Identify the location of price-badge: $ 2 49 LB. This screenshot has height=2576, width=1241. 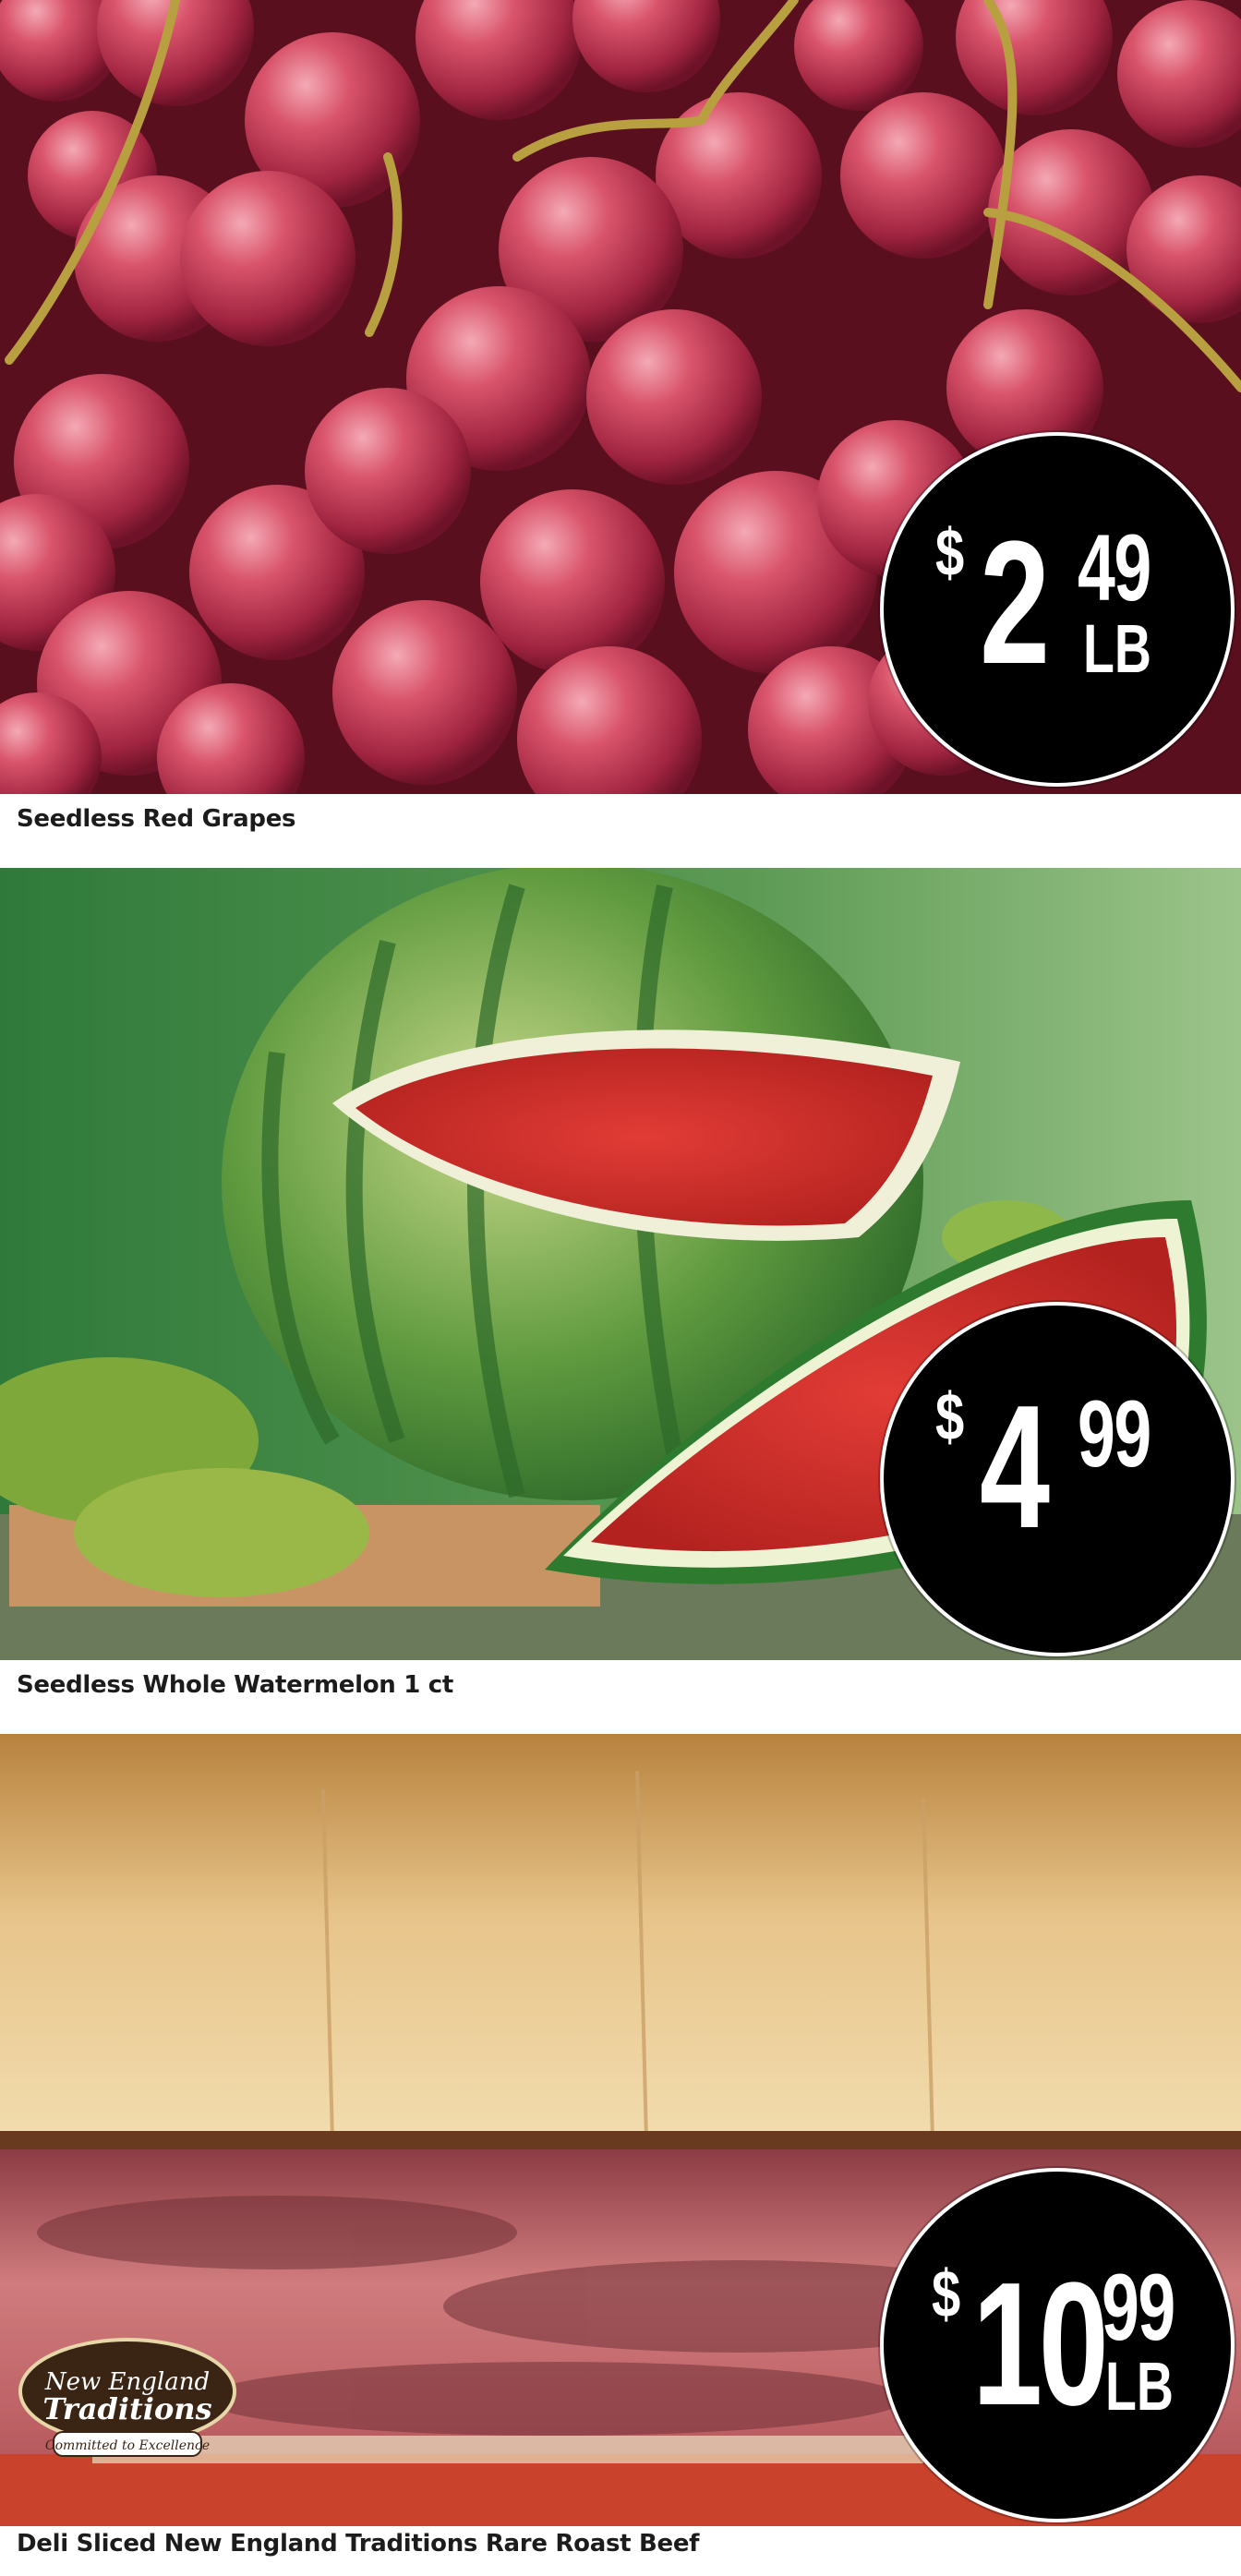
(1057, 609).